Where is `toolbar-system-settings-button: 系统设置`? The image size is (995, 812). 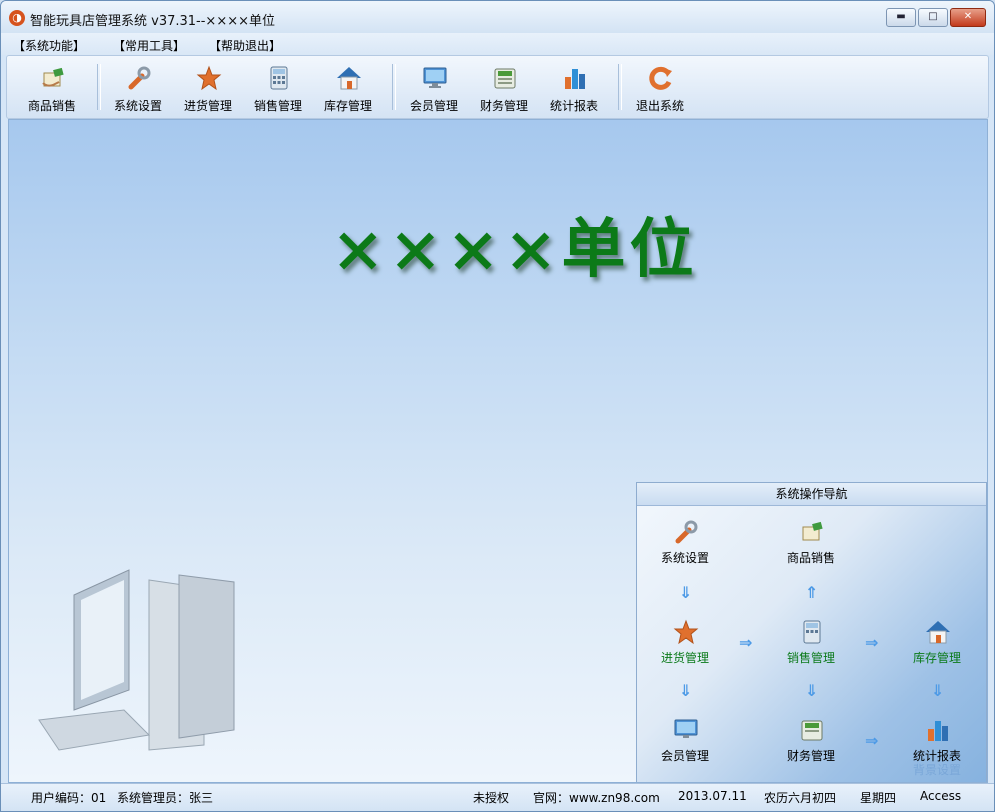 toolbar-system-settings-button: 系统设置 is located at coordinates (138, 88).